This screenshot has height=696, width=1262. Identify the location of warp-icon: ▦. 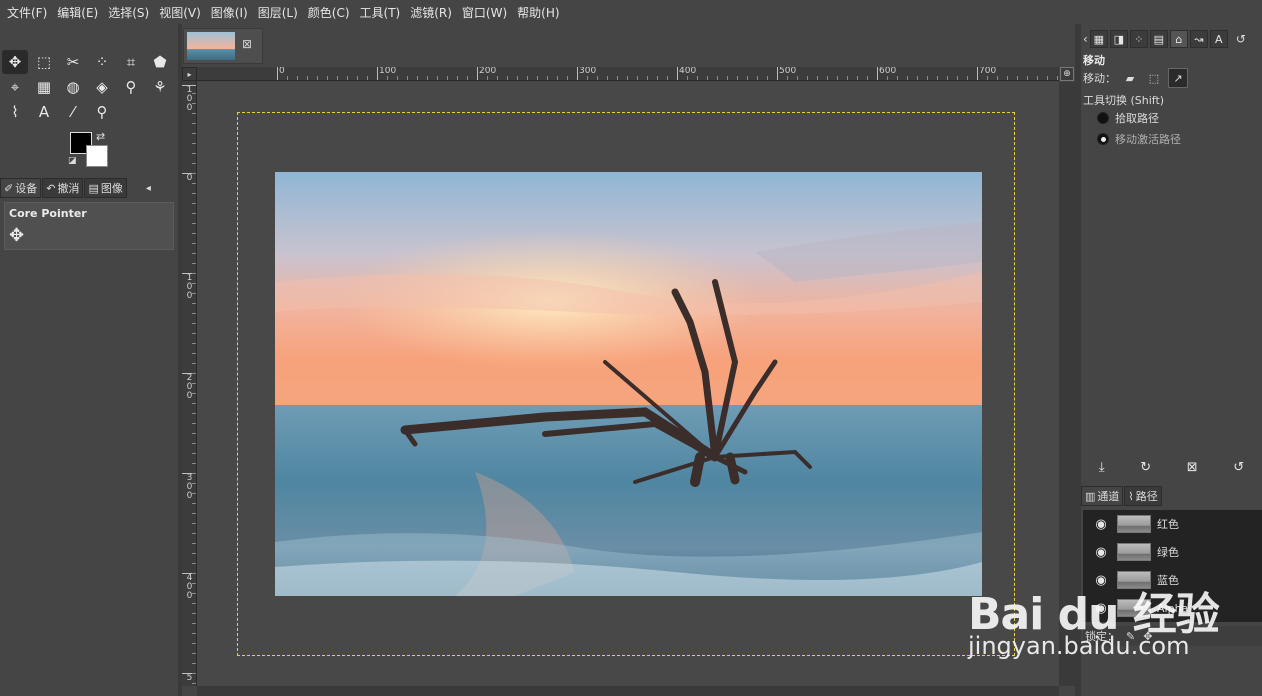
(44, 87).